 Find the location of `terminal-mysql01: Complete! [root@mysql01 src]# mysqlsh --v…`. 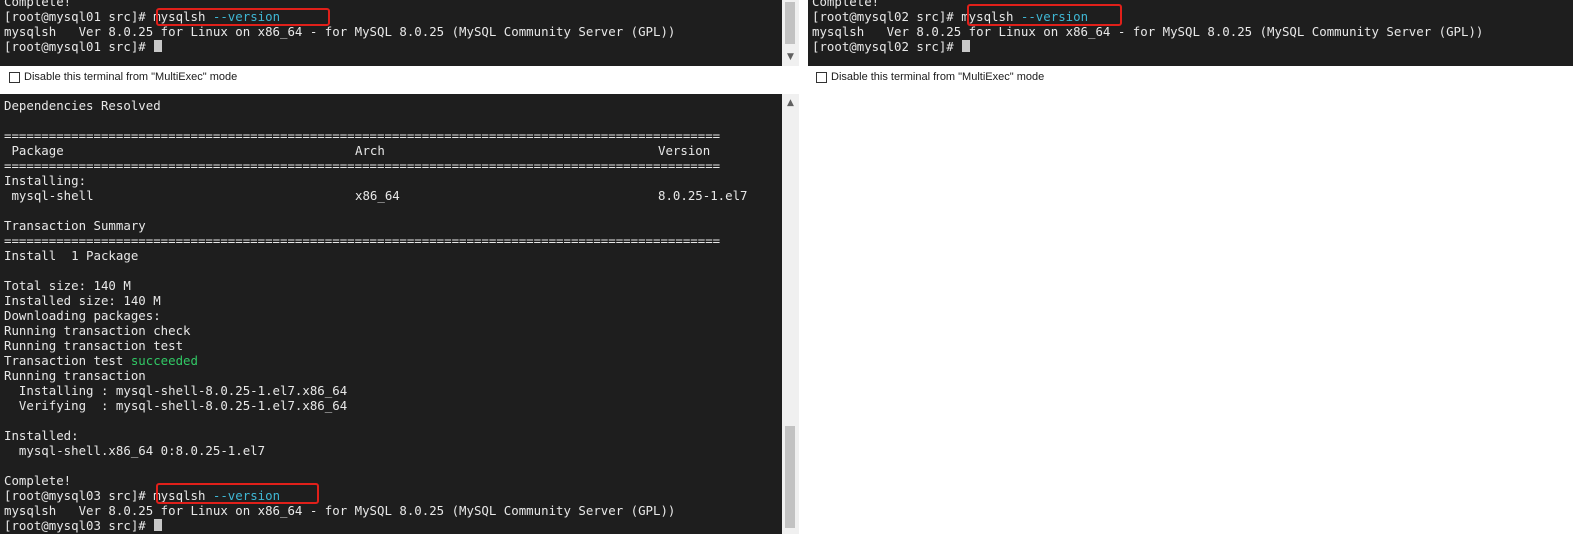

terminal-mysql01: Complete! [root@mysql01 src]# mysqlsh --v… is located at coordinates (391, 33).